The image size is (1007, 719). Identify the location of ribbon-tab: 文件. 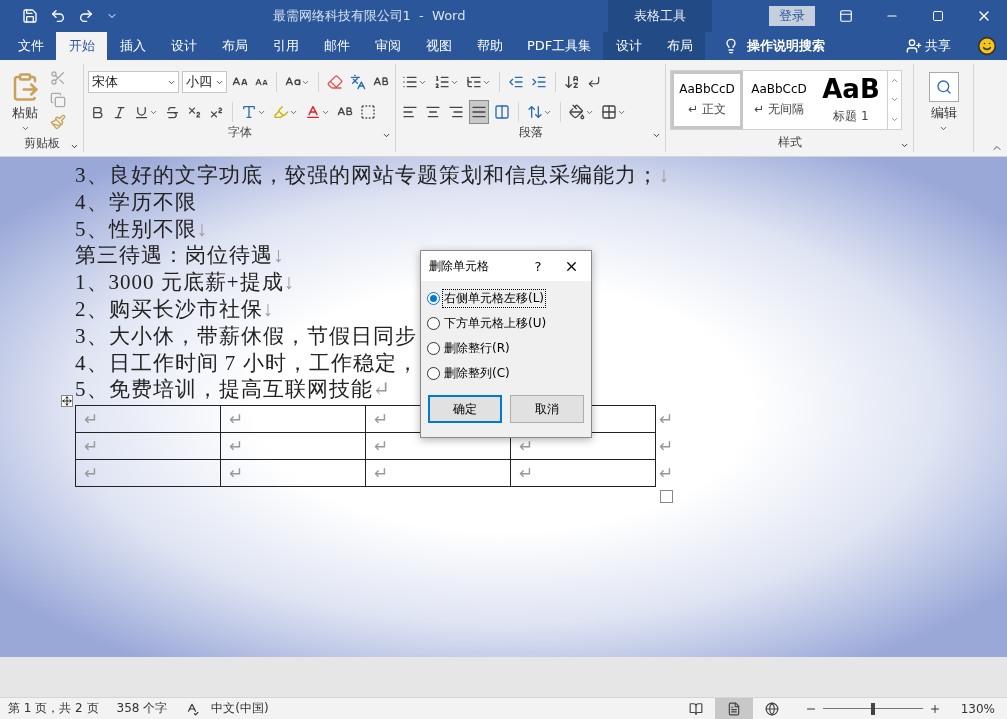
(30, 46).